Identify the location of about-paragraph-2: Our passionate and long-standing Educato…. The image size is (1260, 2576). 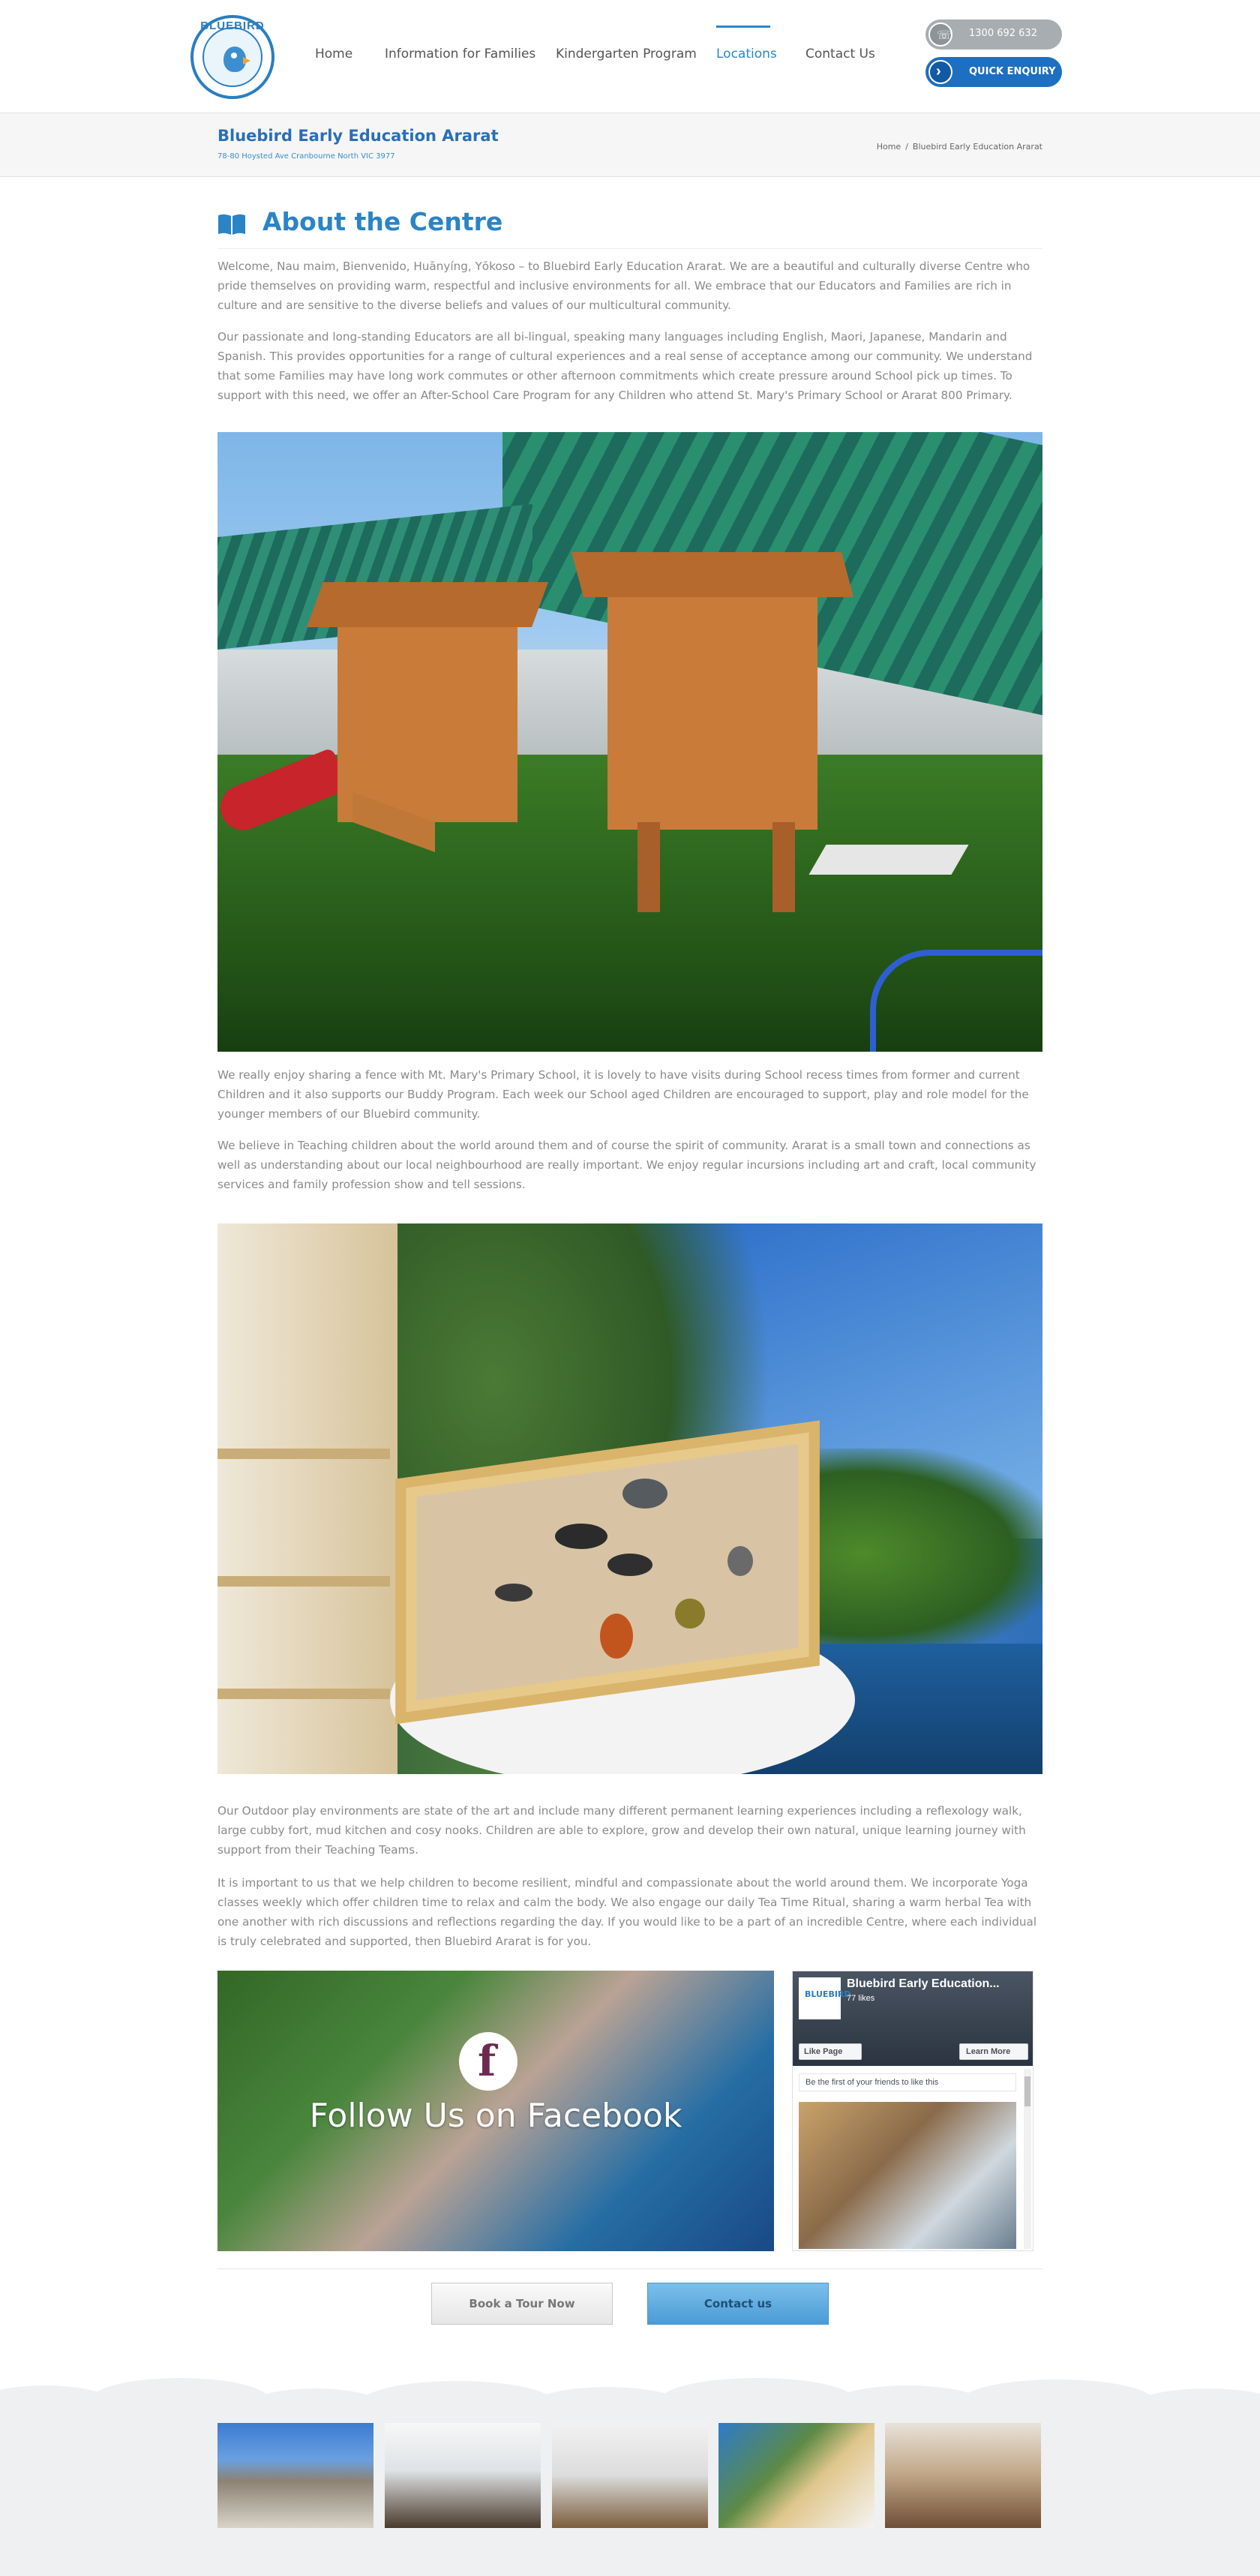
(625, 366).